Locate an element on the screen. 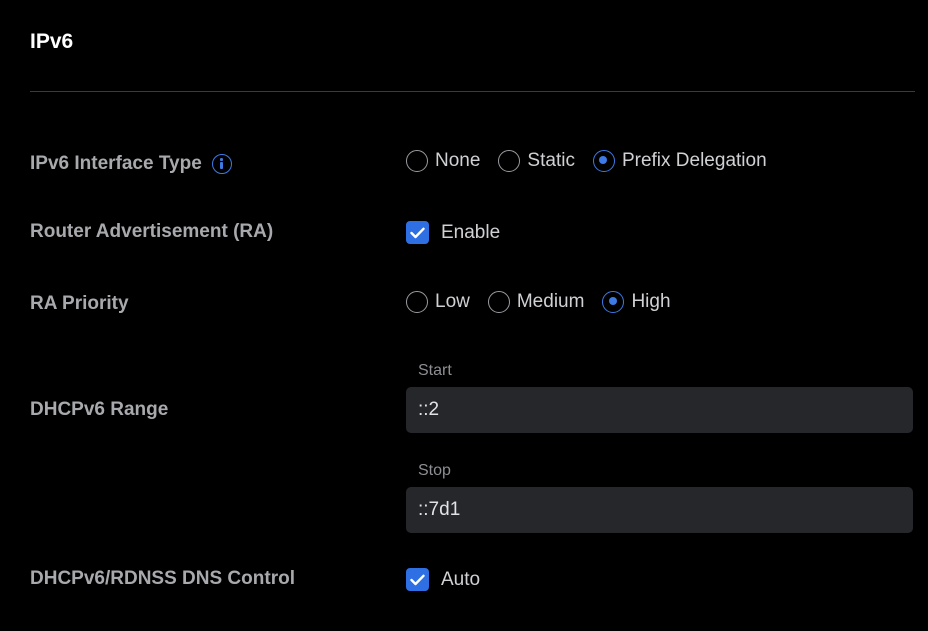 Image resolution: width=928 pixels, height=631 pixels. interface-type-radio-group: None Static Prefix Delegation is located at coordinates (595, 161).